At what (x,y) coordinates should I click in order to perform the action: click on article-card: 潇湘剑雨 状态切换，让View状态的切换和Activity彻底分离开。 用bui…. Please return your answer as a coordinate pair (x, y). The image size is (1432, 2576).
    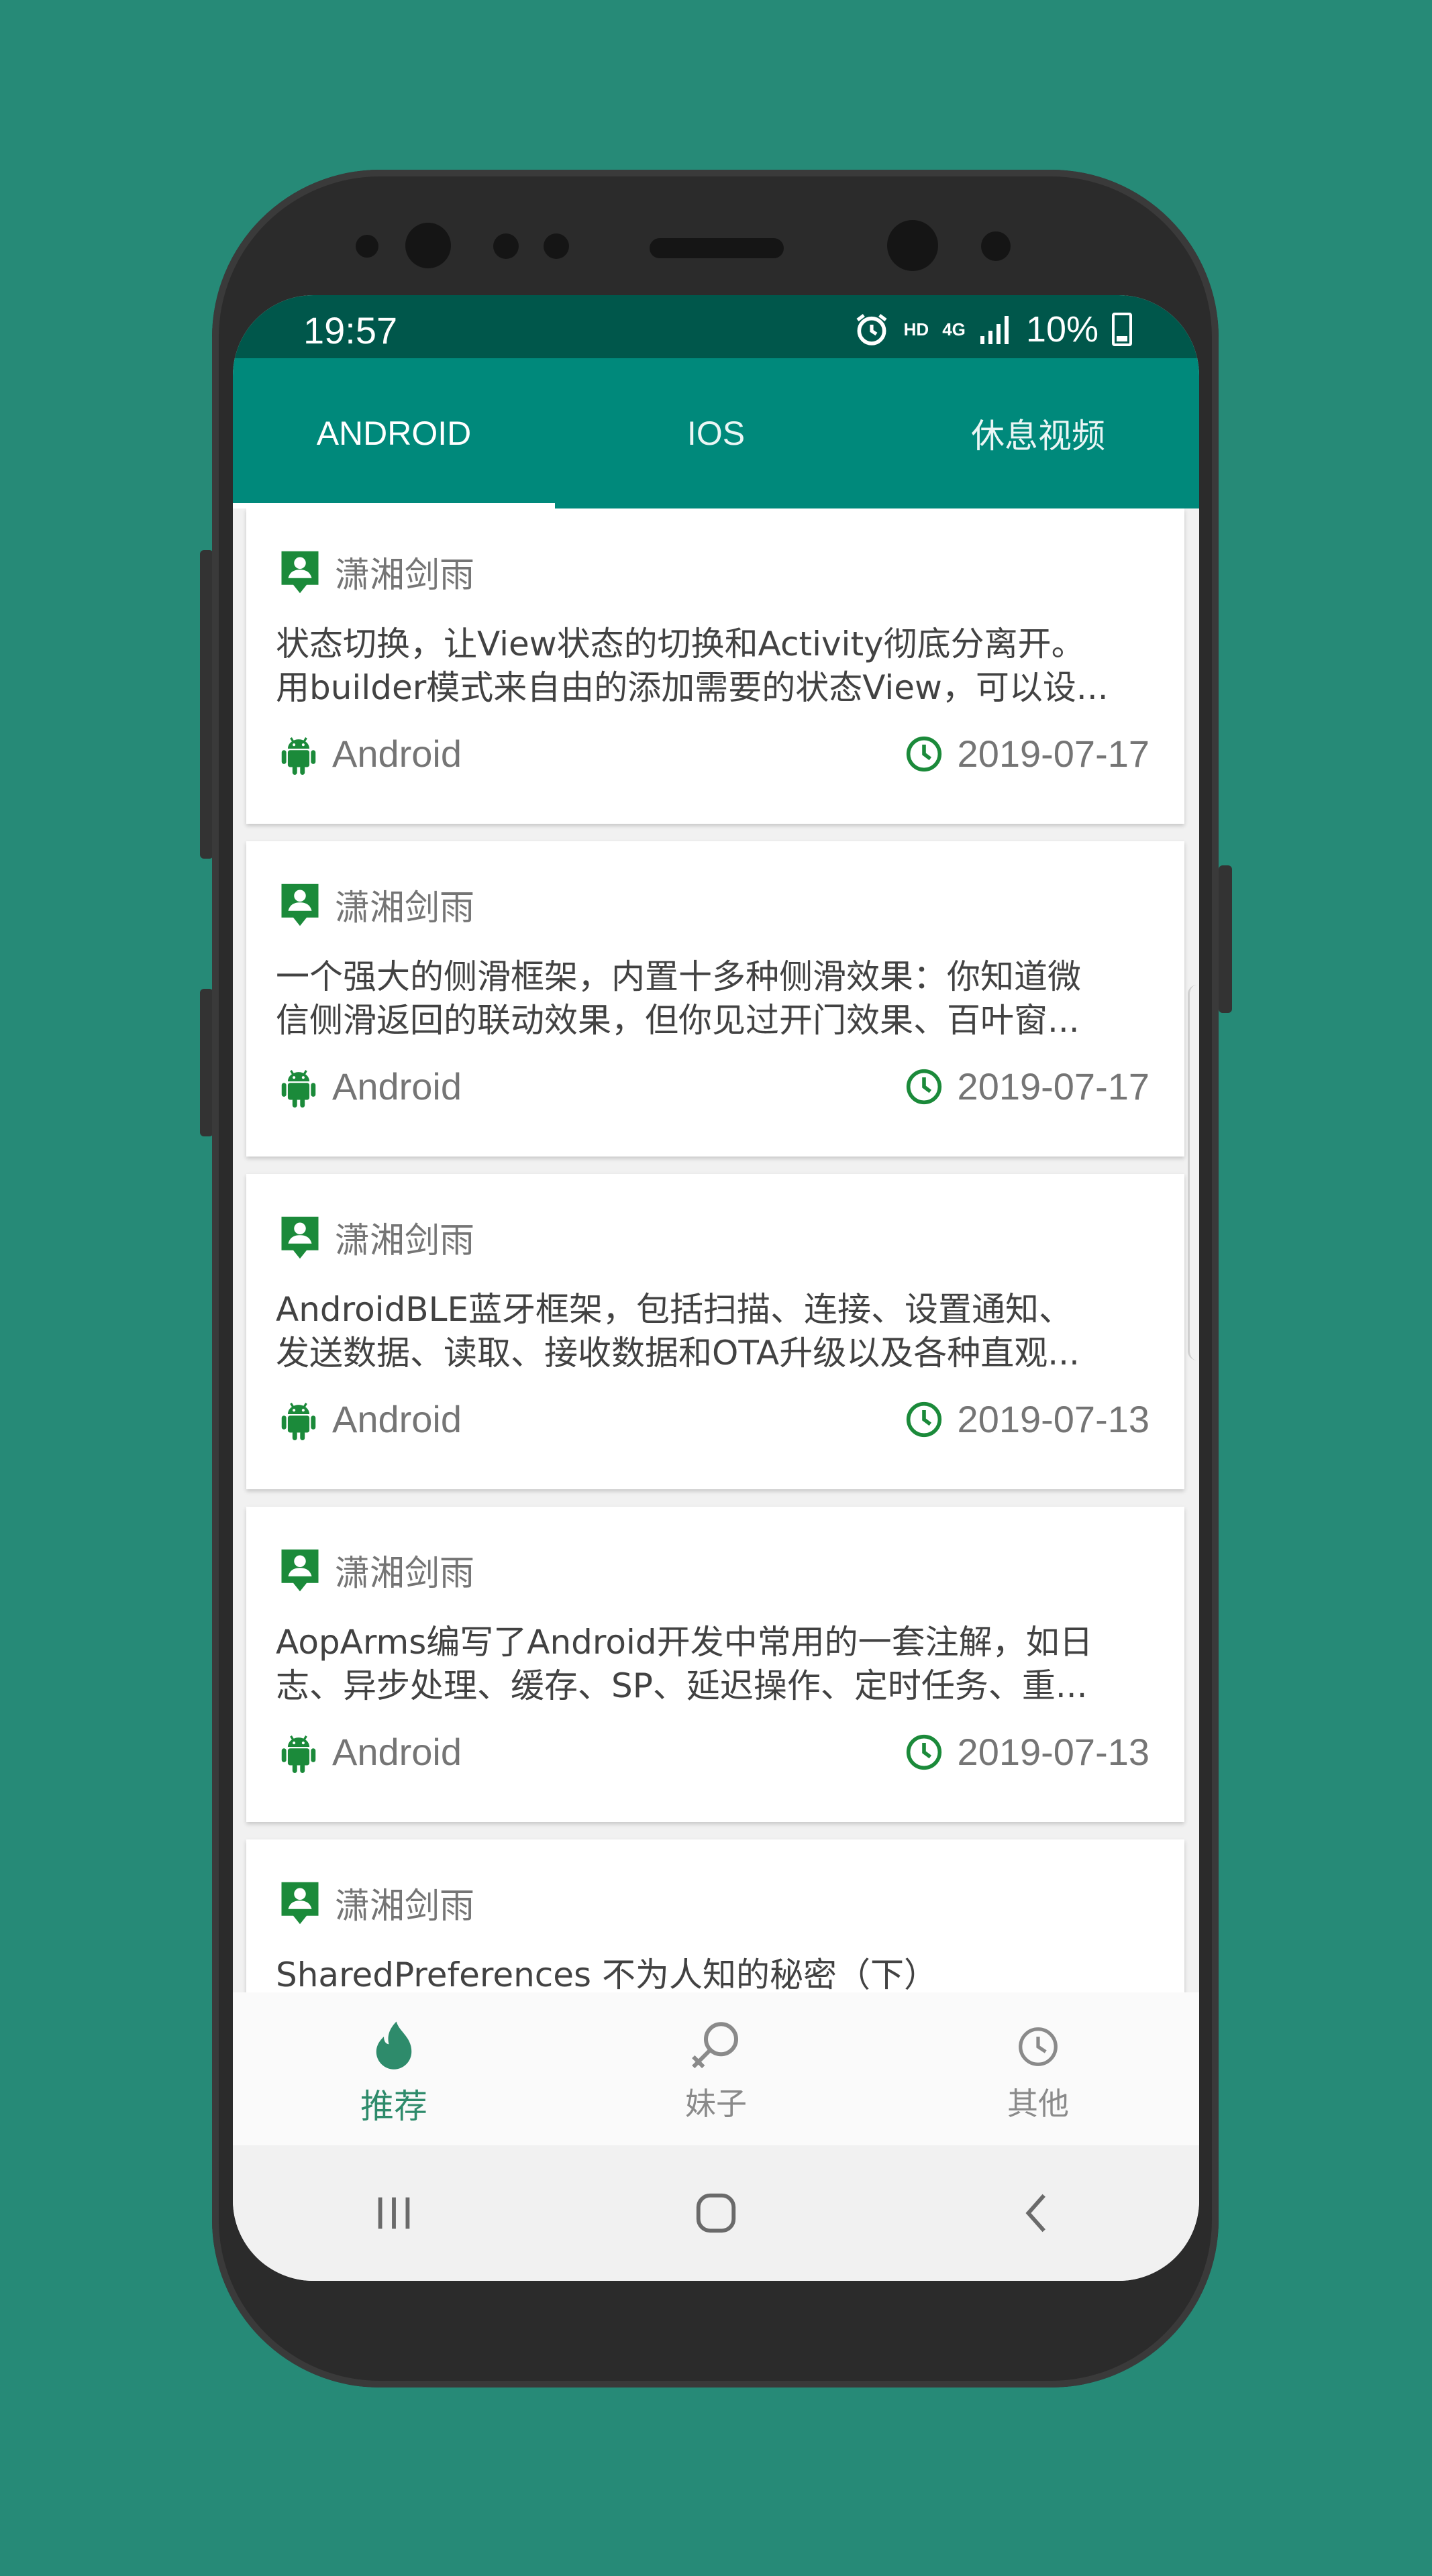
    Looking at the image, I should click on (715, 666).